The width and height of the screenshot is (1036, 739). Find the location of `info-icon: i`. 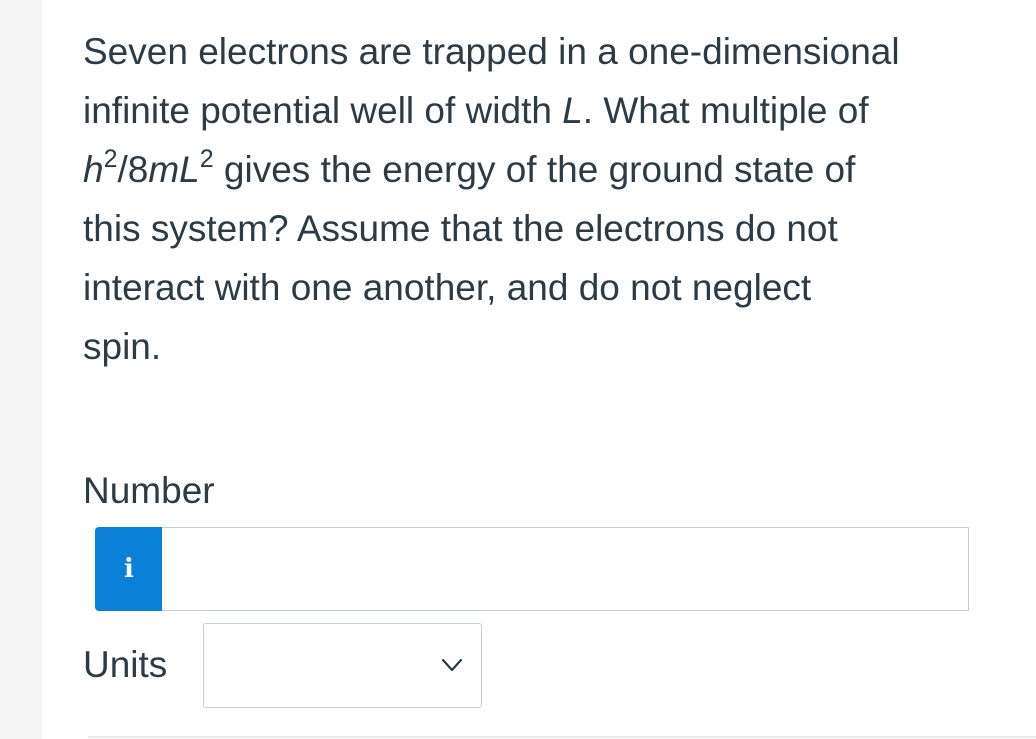

info-icon: i is located at coordinates (129, 569).